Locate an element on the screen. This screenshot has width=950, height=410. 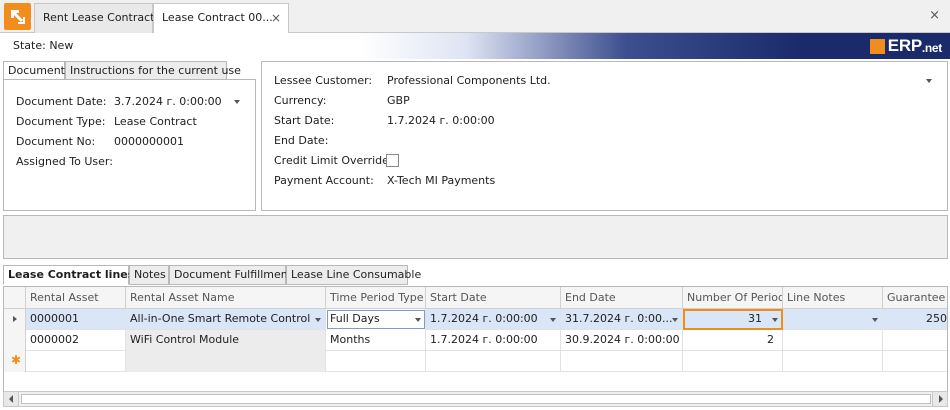
time-period-type-cell is located at coordinates (376, 361).